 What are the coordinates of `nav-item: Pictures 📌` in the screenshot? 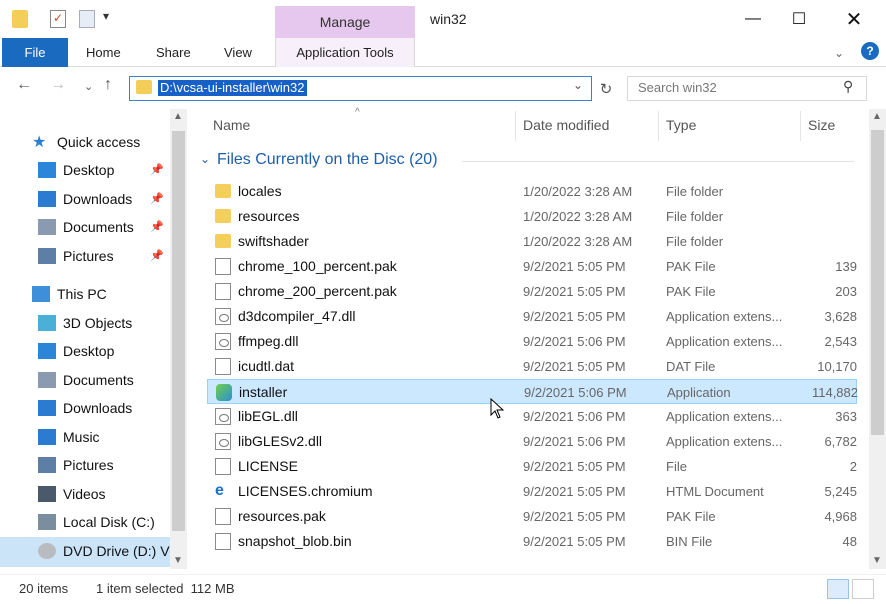 It's located at (85, 256).